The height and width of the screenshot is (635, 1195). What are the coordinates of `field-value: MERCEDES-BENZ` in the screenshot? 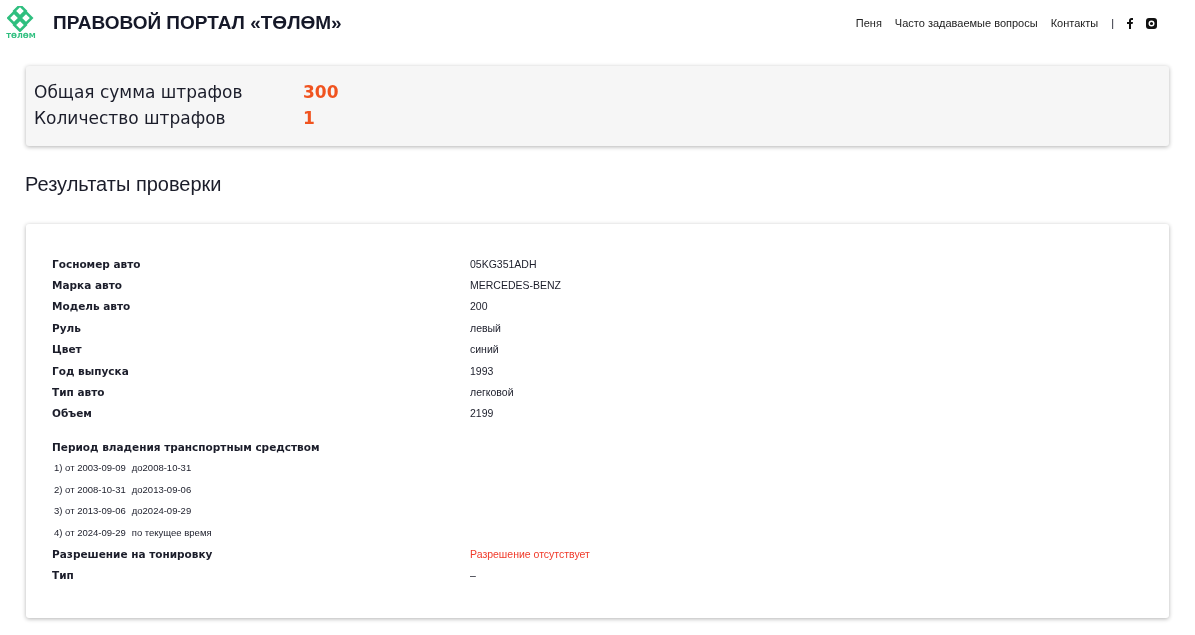 It's located at (515, 285).